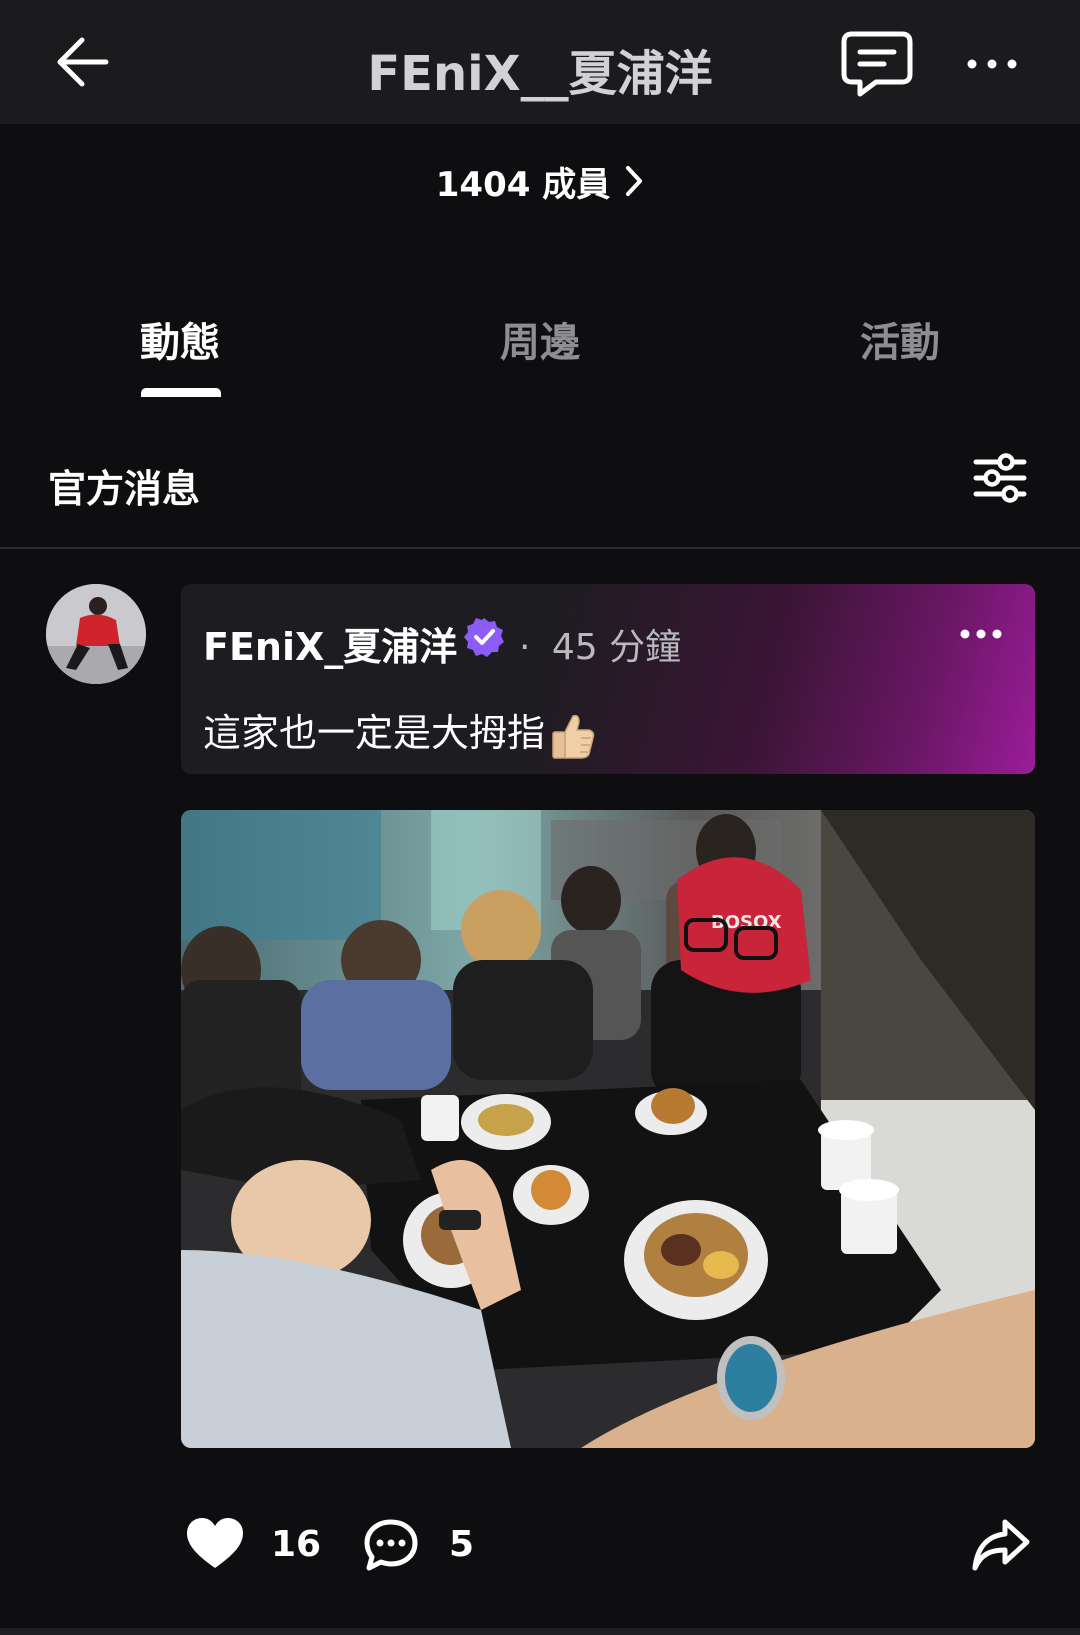 The image size is (1080, 1635). What do you see at coordinates (616, 647) in the screenshot?
I see `time-value: 45 分鐘` at bounding box center [616, 647].